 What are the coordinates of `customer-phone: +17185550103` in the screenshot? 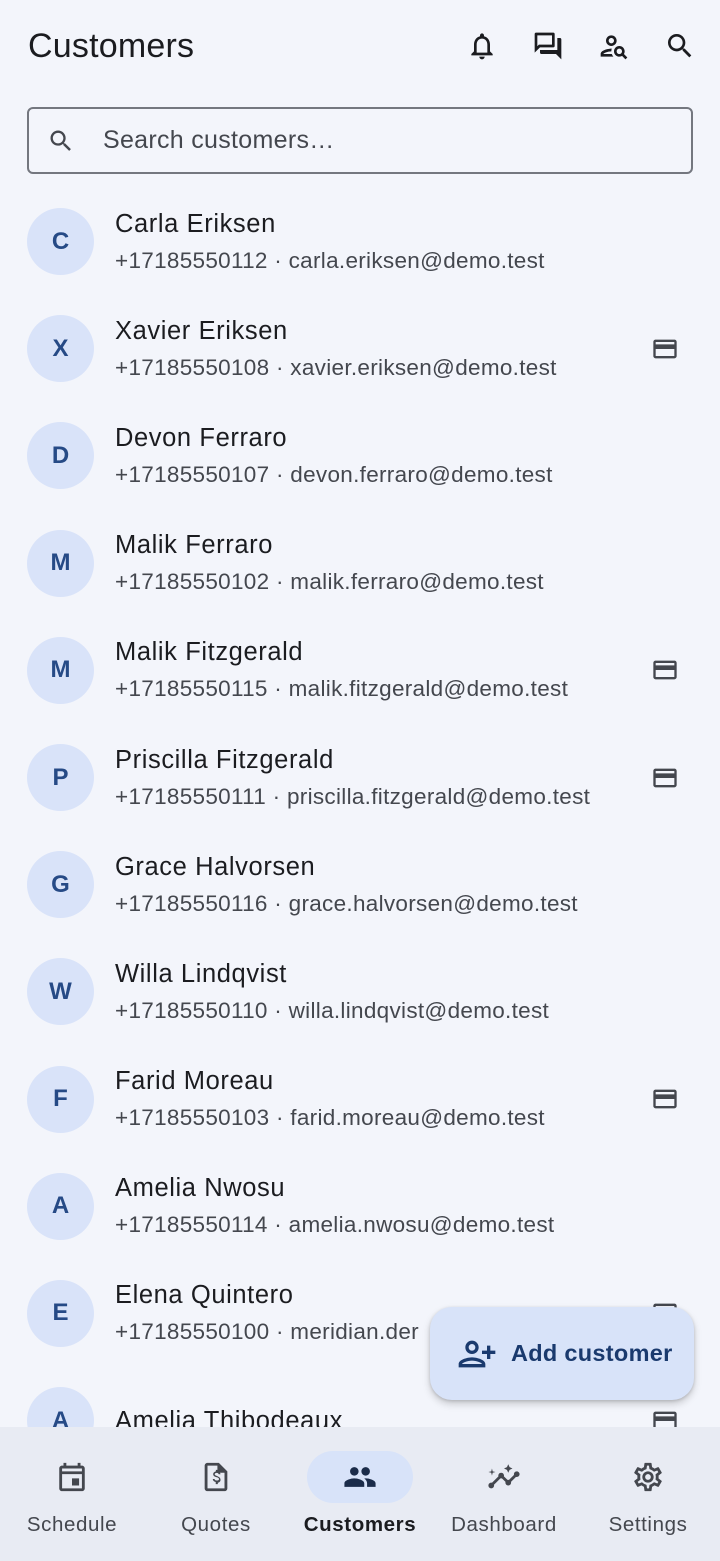 It's located at (192, 1118).